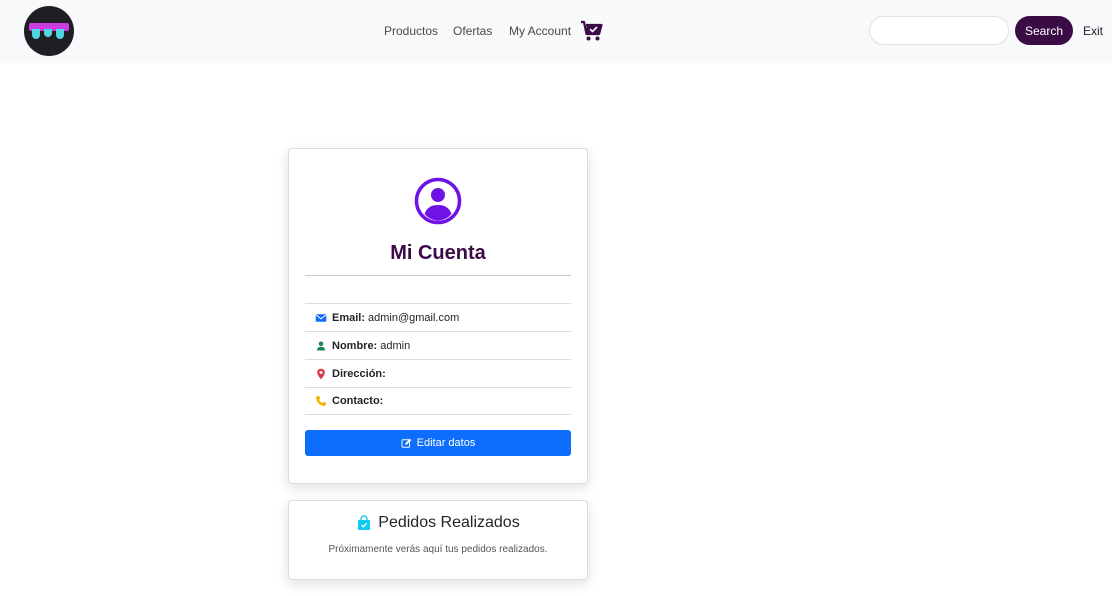 This screenshot has height=596, width=1112. I want to click on nav-link-productos: Productos, so click(411, 31).